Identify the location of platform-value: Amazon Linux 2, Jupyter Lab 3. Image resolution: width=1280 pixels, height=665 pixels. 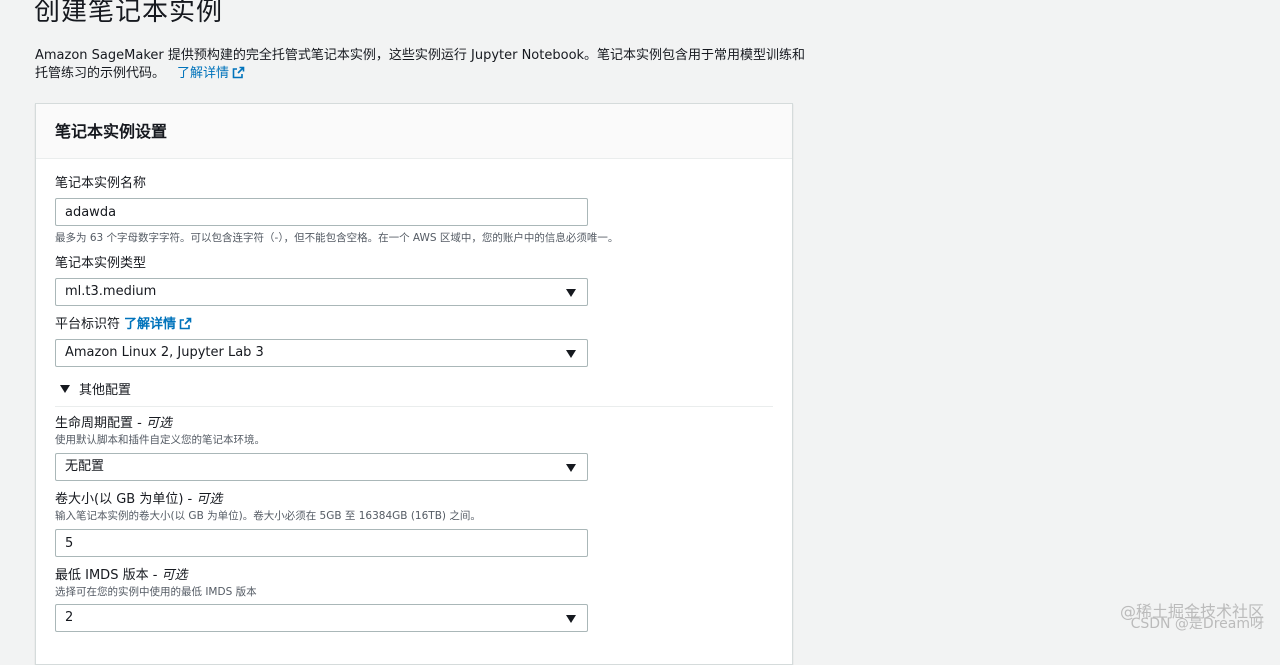
(164, 352).